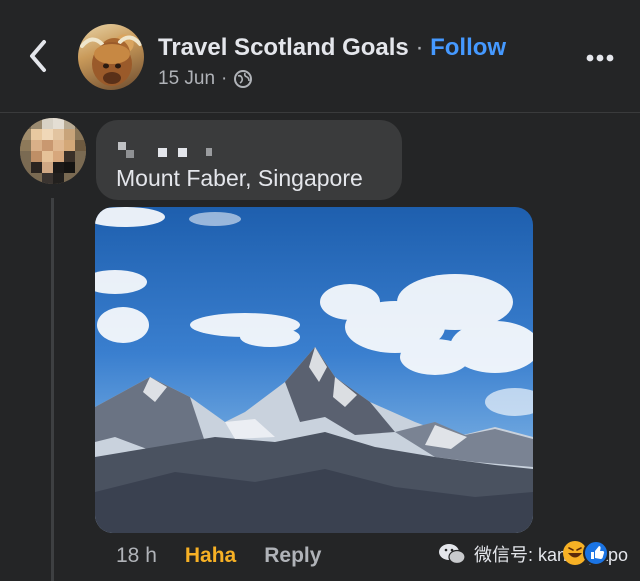 Image resolution: width=640 pixels, height=581 pixels. Describe the element at coordinates (52, 389) in the screenshot. I see `thread-line` at that location.